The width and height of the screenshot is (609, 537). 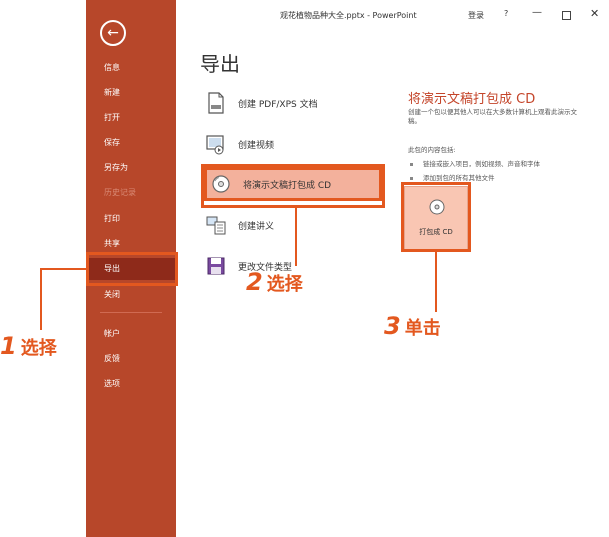 I want to click on panel-title: 将演示文稿打包成 CD, so click(x=472, y=99).